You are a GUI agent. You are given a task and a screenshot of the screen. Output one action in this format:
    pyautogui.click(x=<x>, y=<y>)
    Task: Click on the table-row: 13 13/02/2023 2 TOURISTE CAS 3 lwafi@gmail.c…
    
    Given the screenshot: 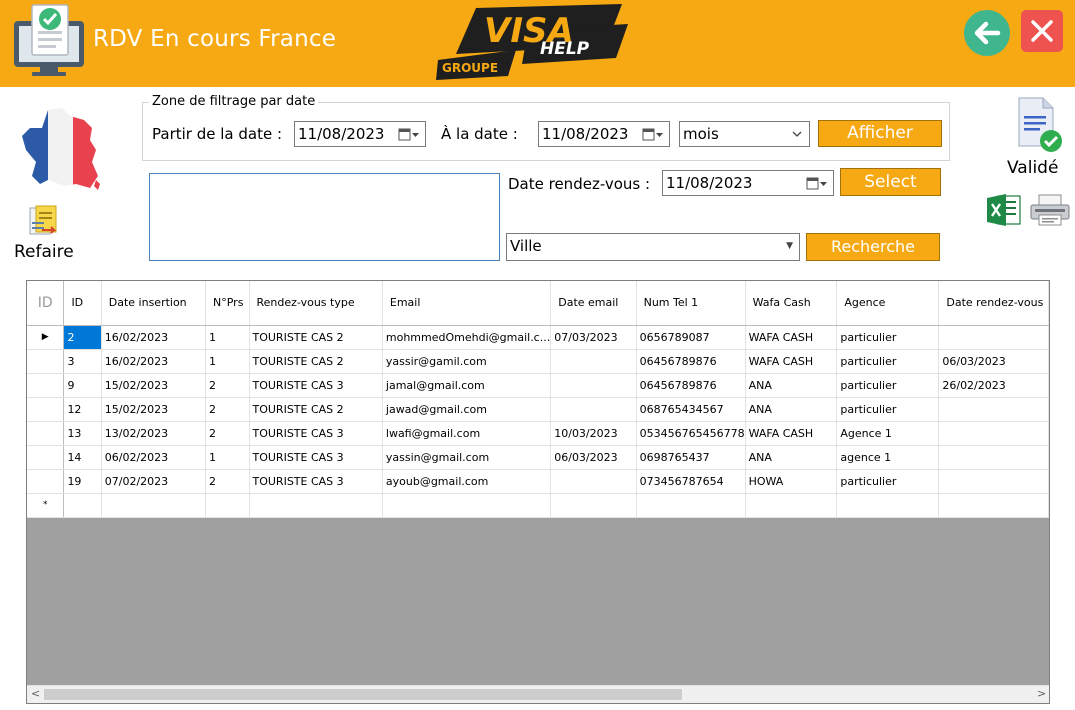 What is the action you would take?
    pyautogui.click(x=538, y=433)
    